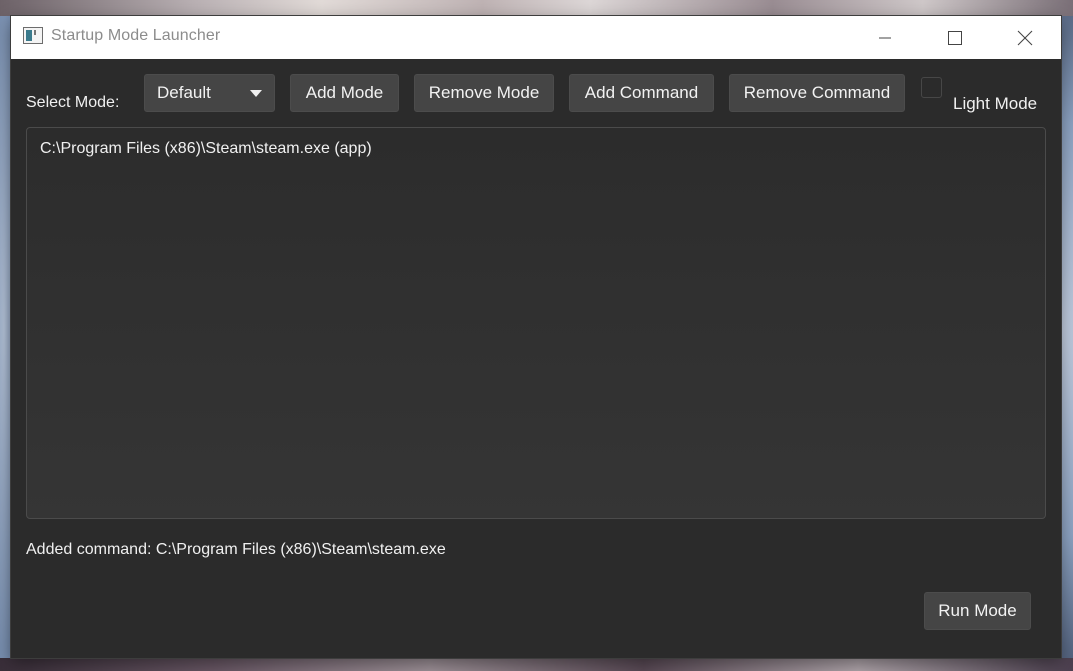 The width and height of the screenshot is (1073, 671). I want to click on close-button, so click(1025, 37).